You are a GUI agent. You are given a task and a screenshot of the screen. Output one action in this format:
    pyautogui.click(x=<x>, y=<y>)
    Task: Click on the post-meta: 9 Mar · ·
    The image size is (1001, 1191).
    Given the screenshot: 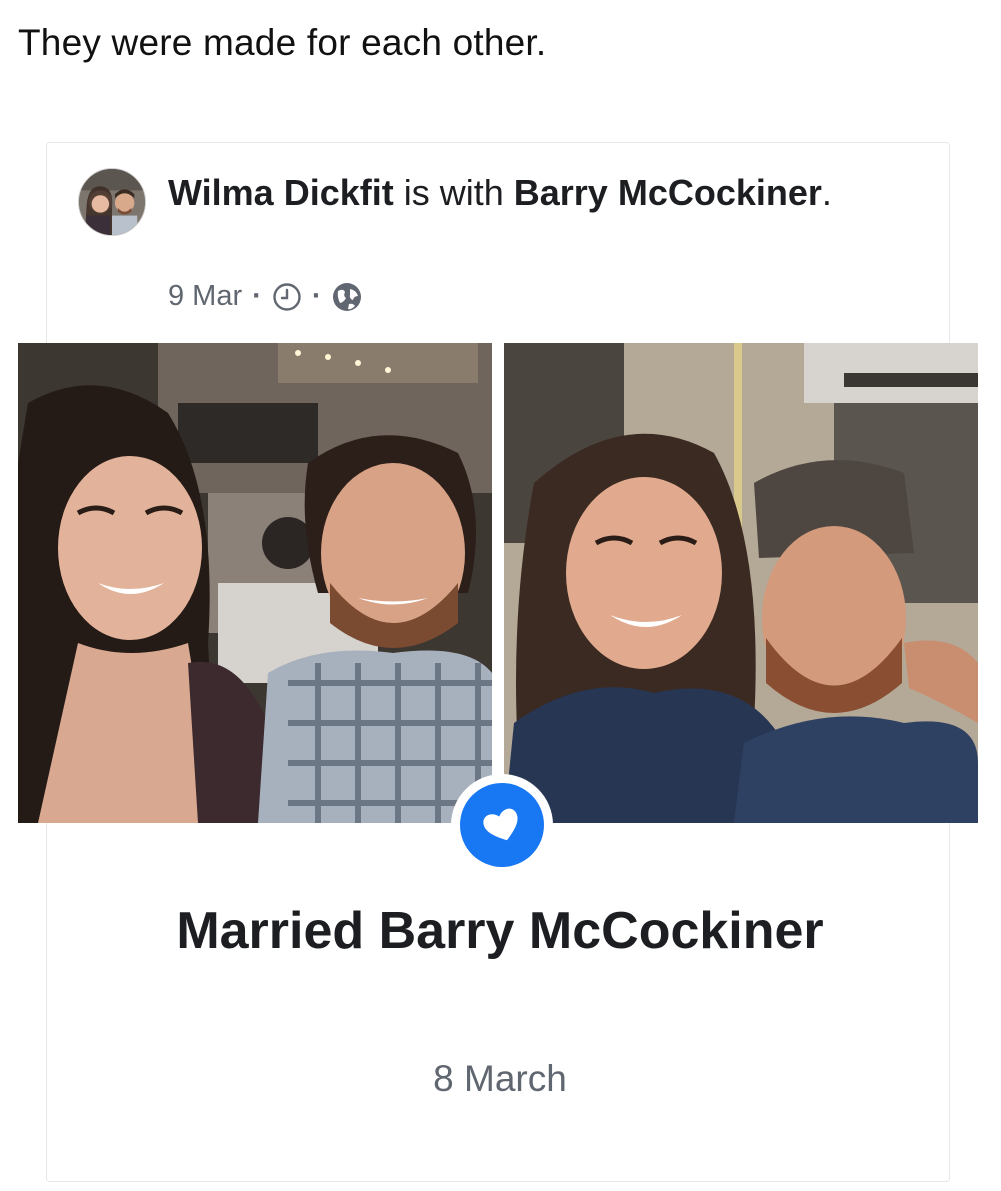 What is the action you would take?
    pyautogui.click(x=265, y=296)
    